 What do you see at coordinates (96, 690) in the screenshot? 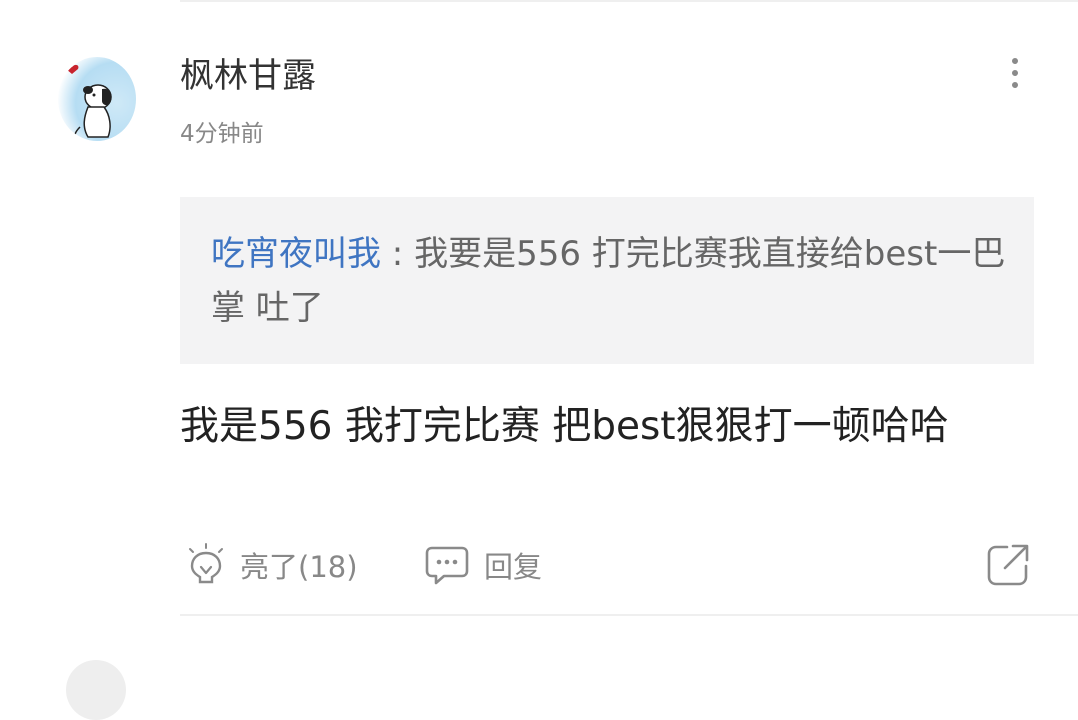
I see `next-comment-avatar` at bounding box center [96, 690].